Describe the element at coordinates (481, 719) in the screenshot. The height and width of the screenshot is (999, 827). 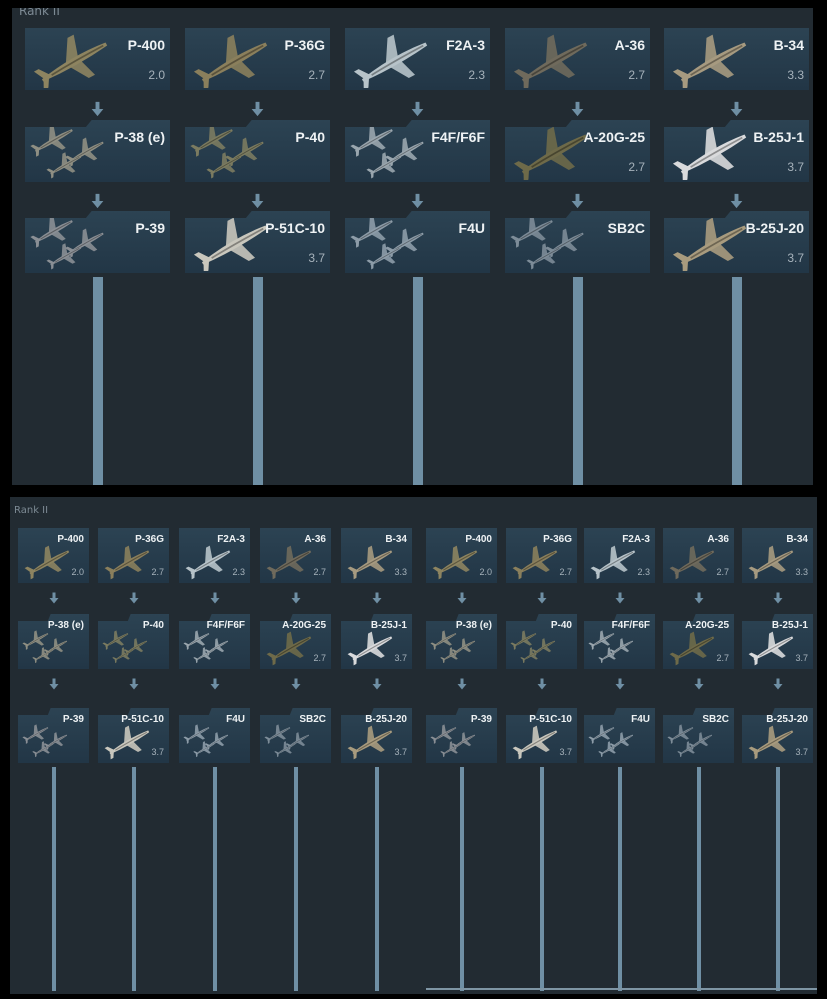
I see `vehicle-name: P-39` at that location.